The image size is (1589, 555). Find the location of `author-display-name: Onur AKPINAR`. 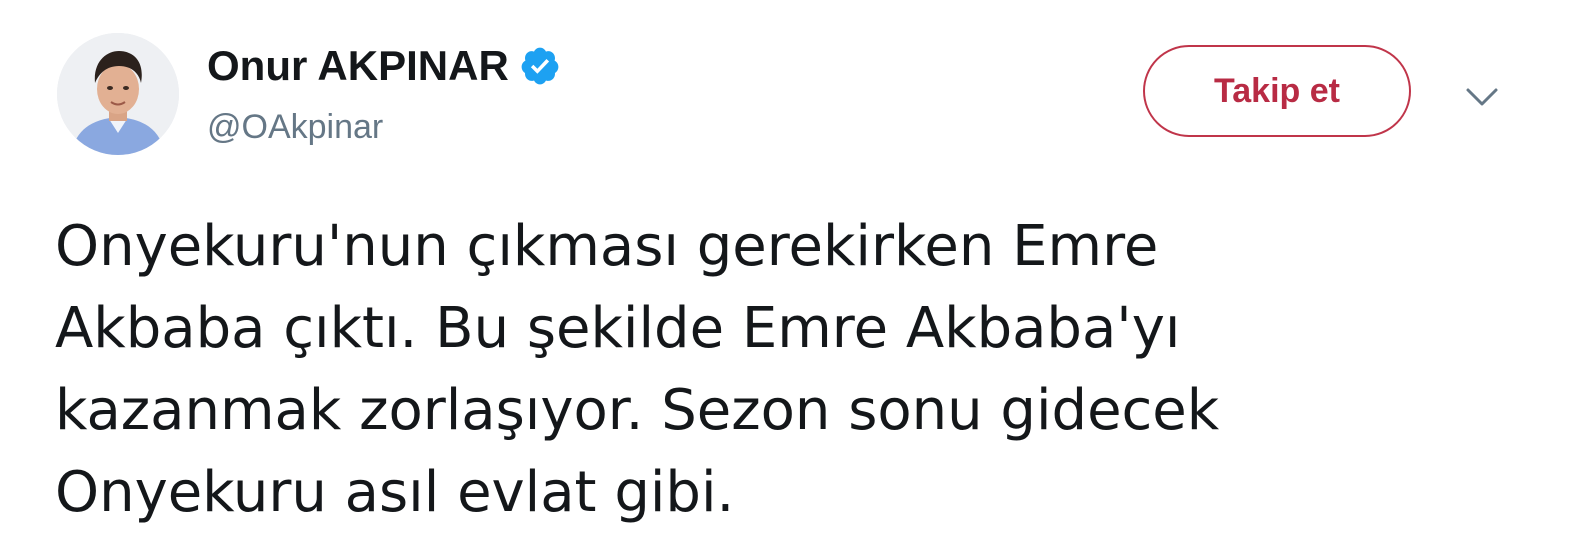

author-display-name: Onur AKPINAR is located at coordinates (358, 66).